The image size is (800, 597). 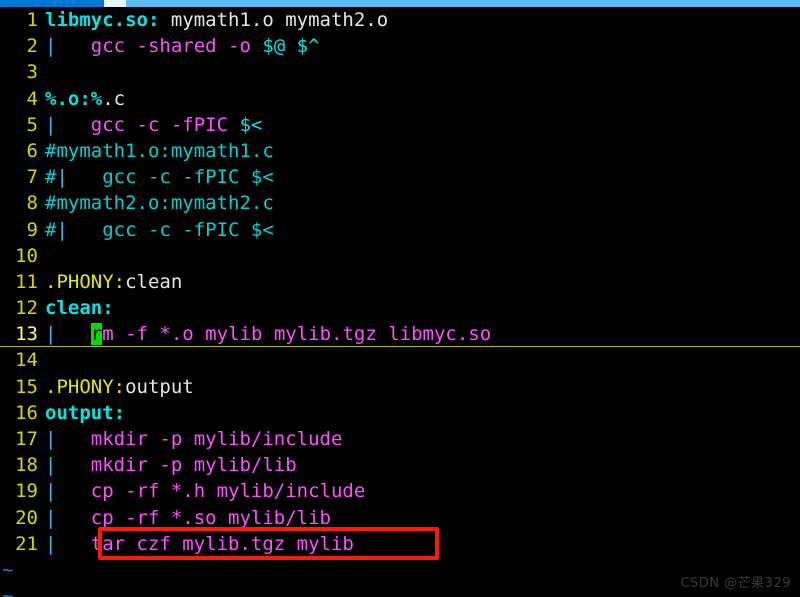 What do you see at coordinates (32, 46) in the screenshot?
I see `line-number-2: 2` at bounding box center [32, 46].